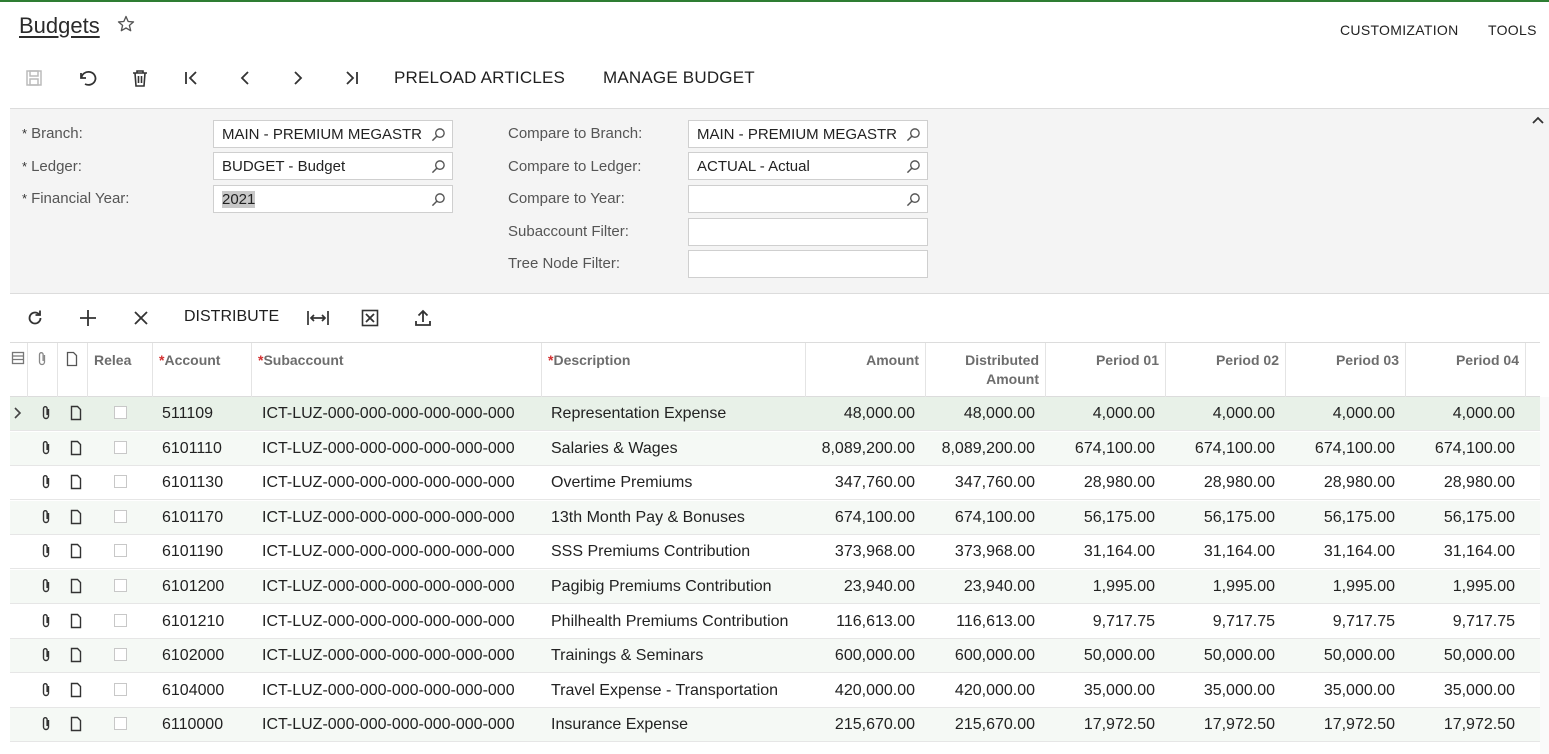 The image size is (1549, 754). Describe the element at coordinates (1460, 587) in the screenshot. I see `cell-period-04: 1,995.00` at that location.